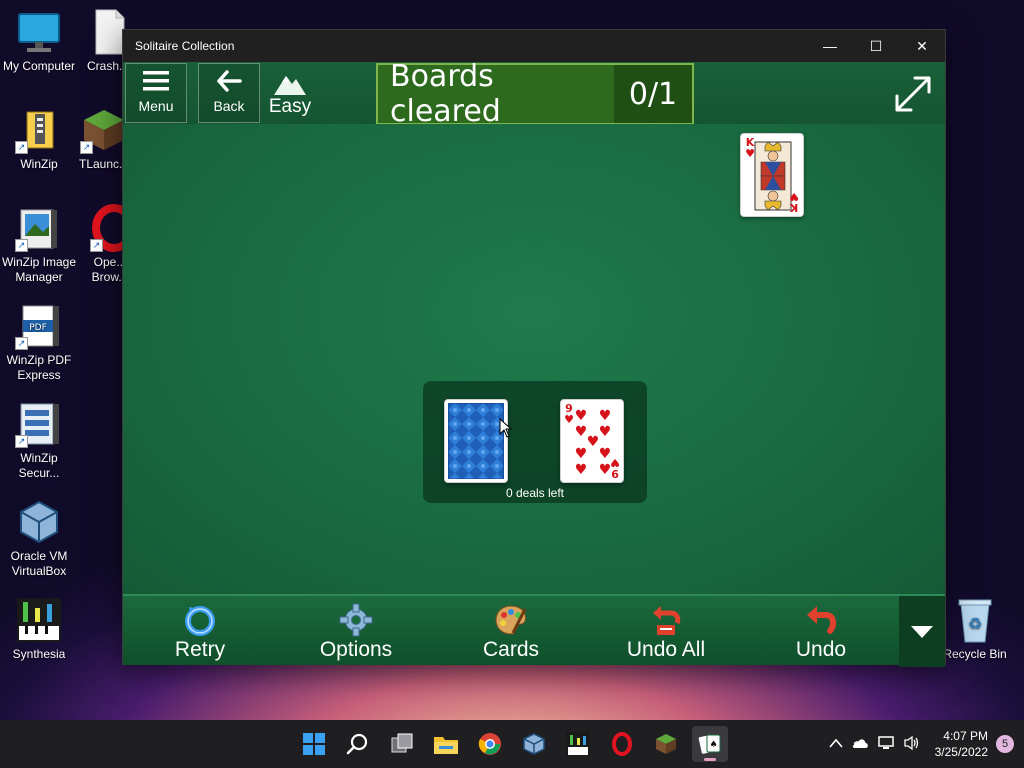 The height and width of the screenshot is (768, 1024). Describe the element at coordinates (290, 81) in the screenshot. I see `mountain-icon` at that location.